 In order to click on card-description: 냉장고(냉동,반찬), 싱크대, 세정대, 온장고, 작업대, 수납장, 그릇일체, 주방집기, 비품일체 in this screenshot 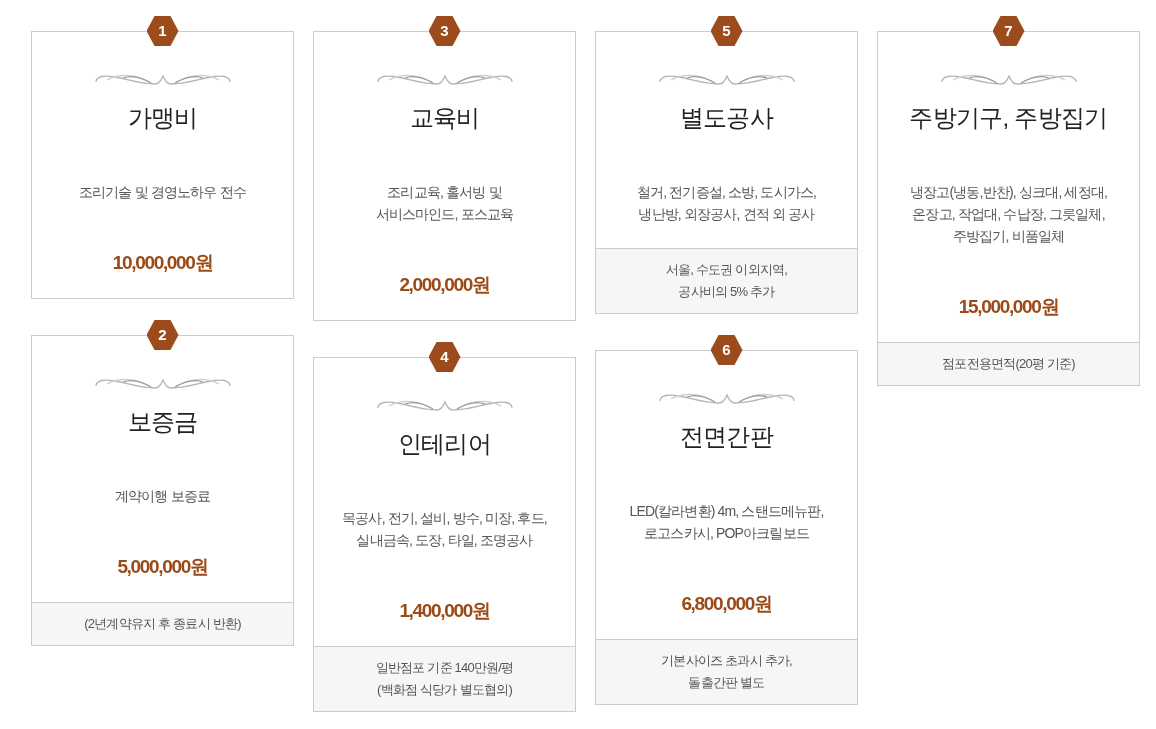, I will do `click(1008, 214)`.